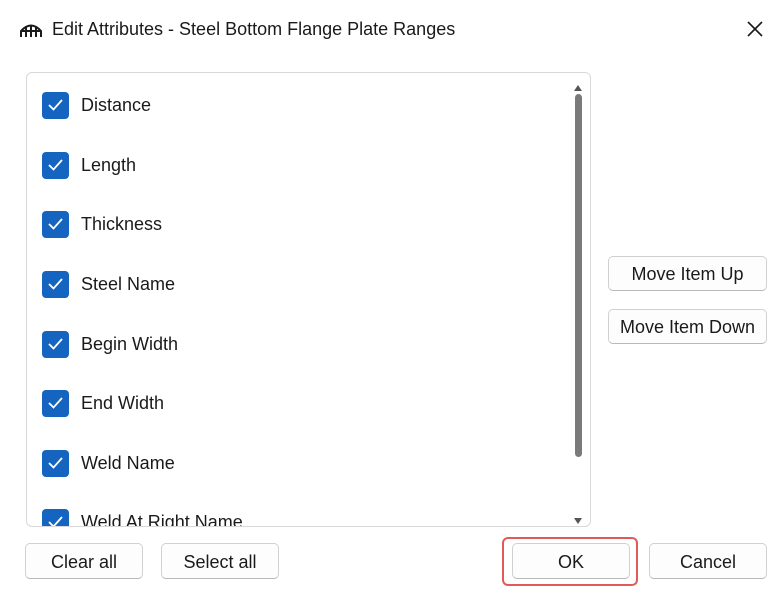  I want to click on list-item: Length, so click(292, 166).